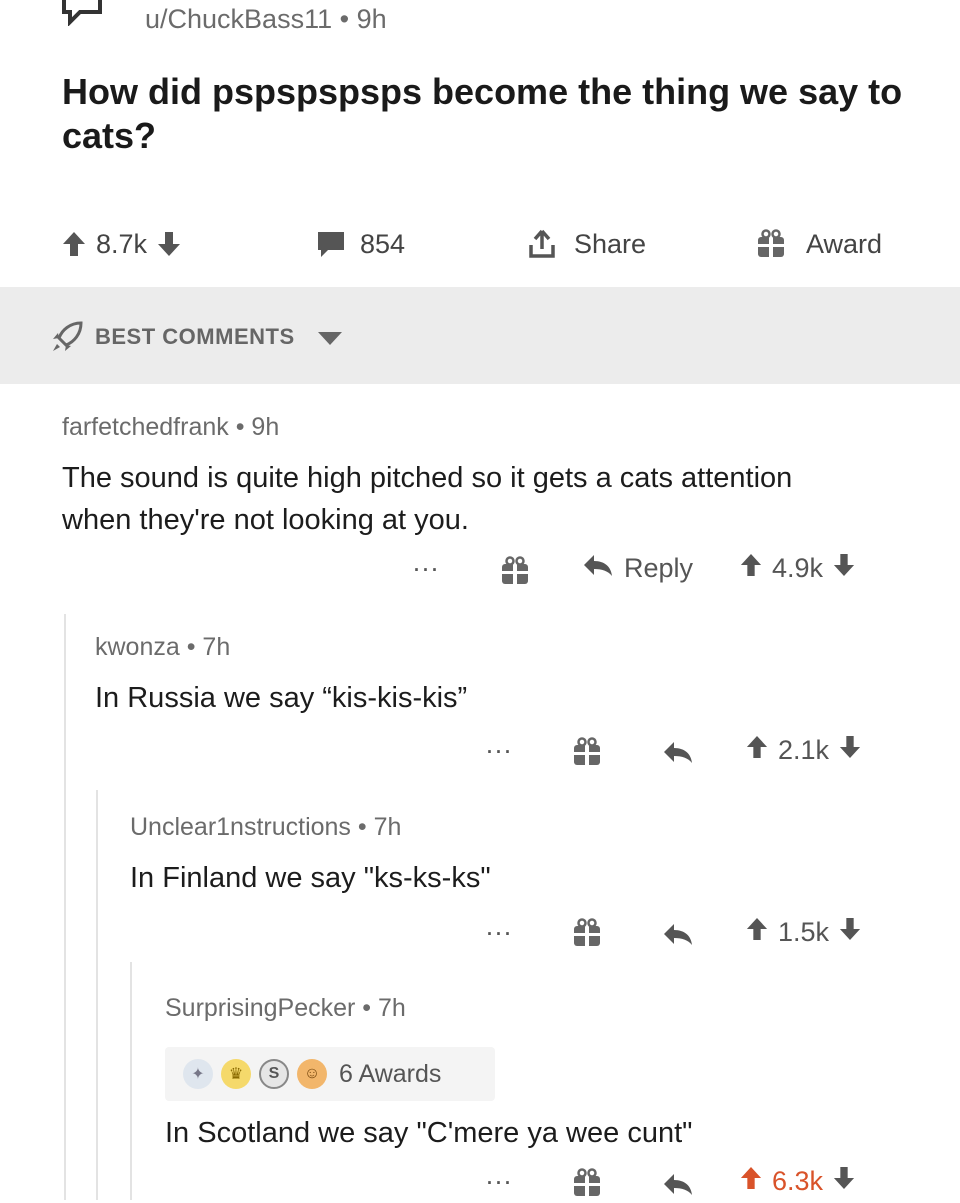 Image resolution: width=960 pixels, height=1203 pixels. I want to click on comment-count: 854, so click(383, 243).